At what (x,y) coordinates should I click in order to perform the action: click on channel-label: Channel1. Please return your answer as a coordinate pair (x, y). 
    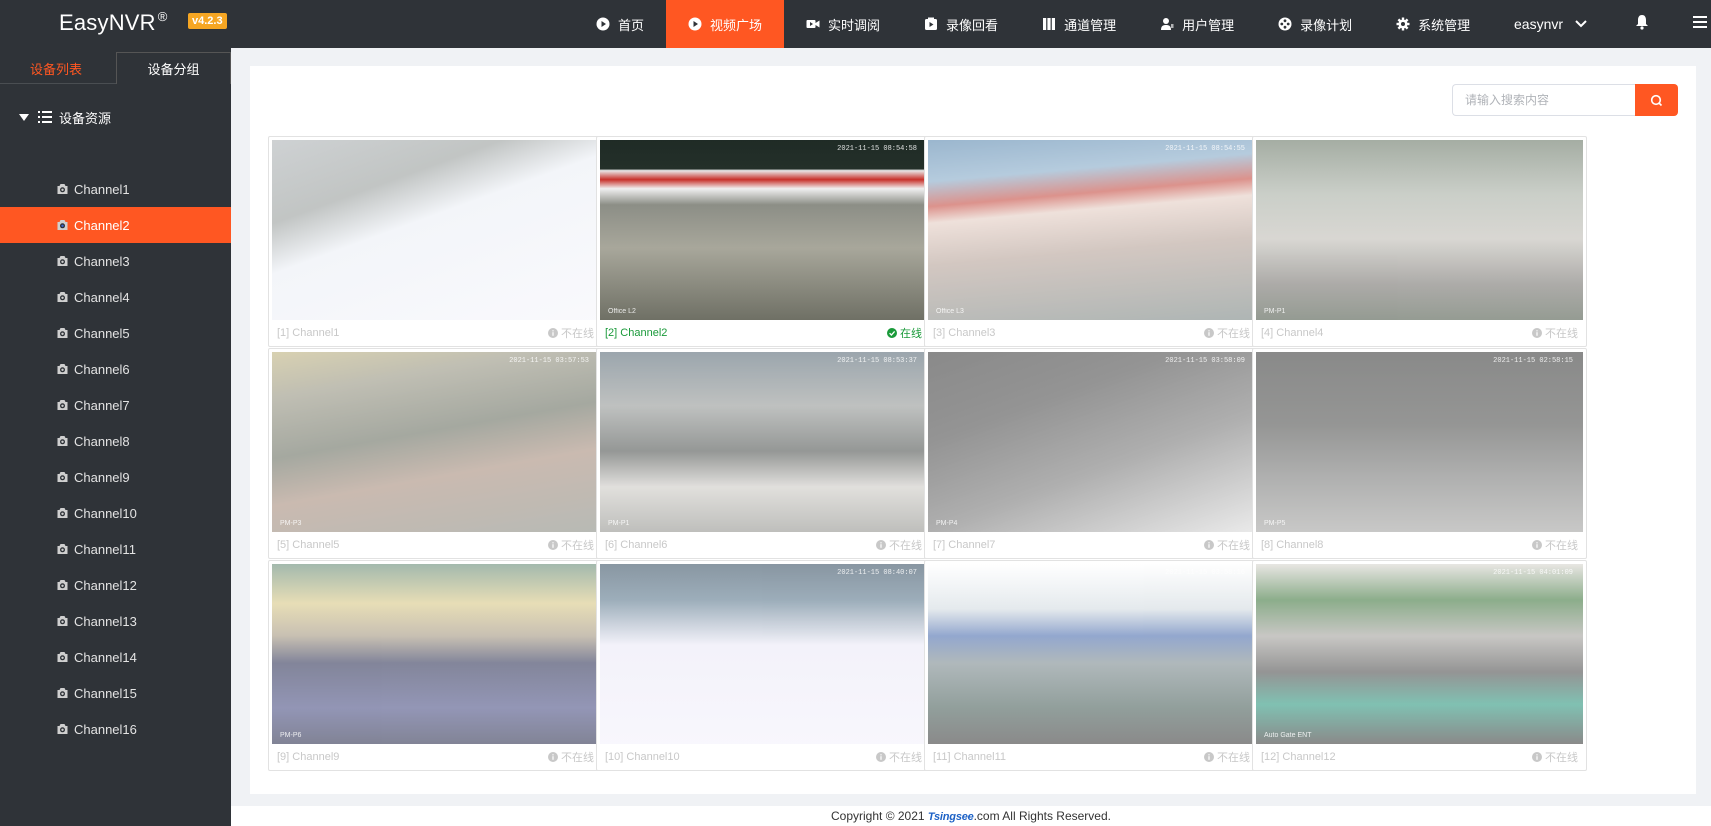
    Looking at the image, I should click on (102, 189).